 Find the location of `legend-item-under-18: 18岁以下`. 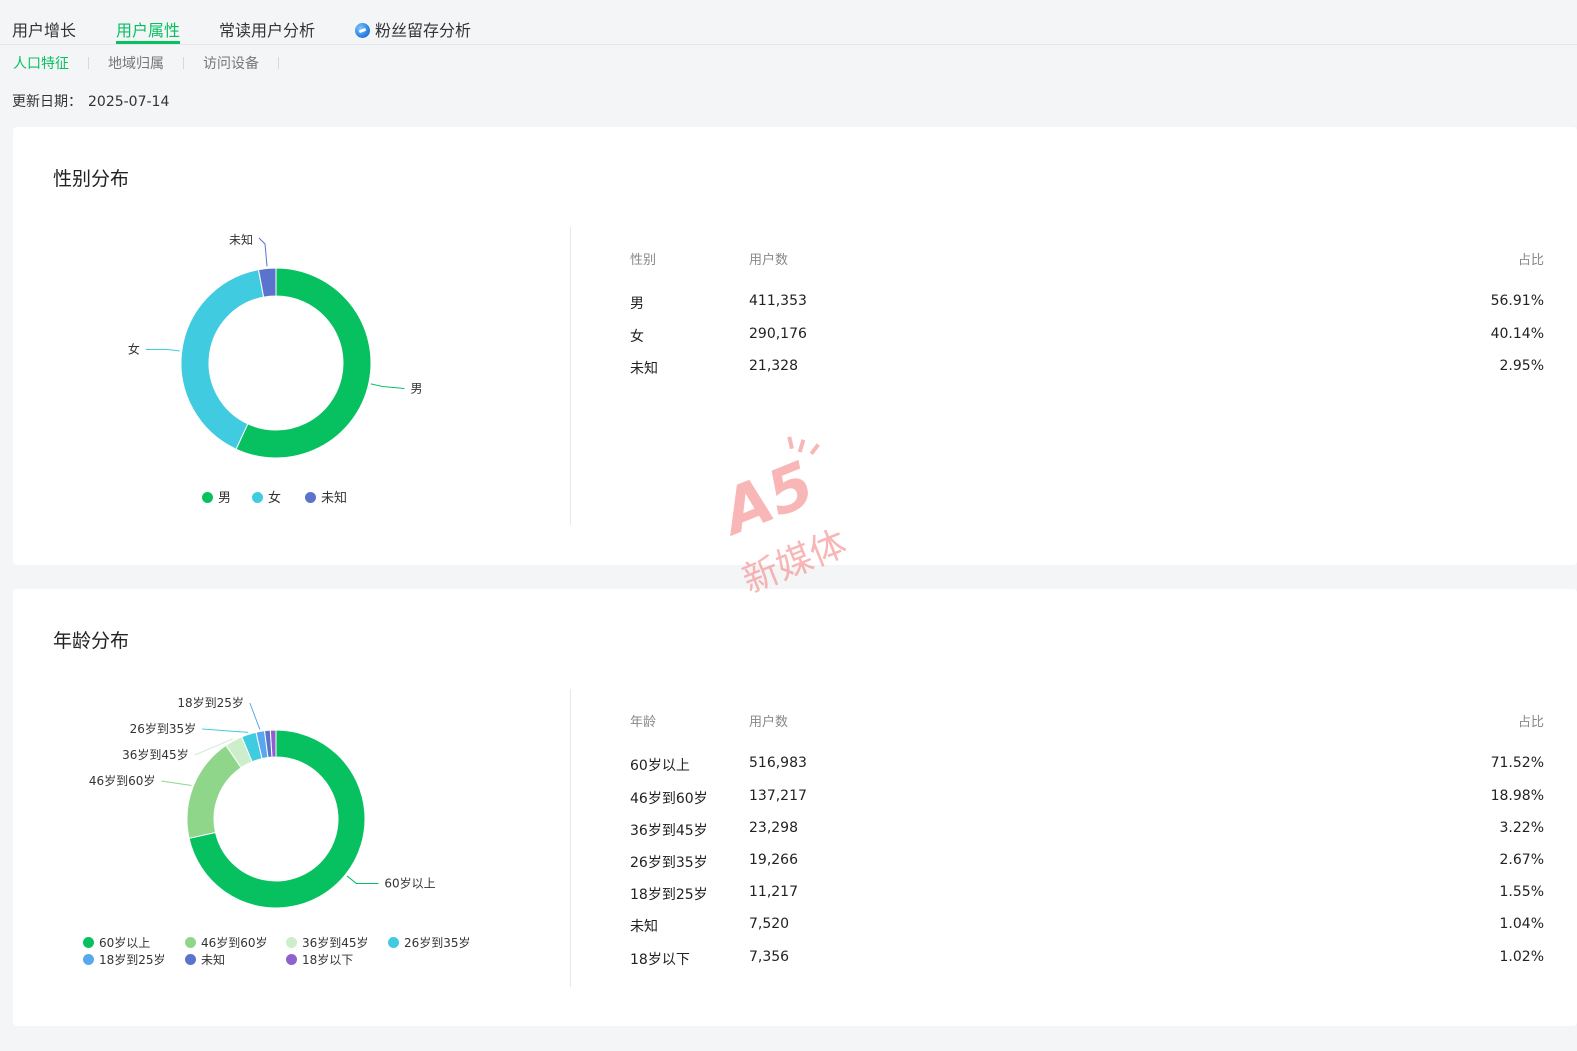

legend-item-under-18: 18岁以下 is located at coordinates (319, 959).